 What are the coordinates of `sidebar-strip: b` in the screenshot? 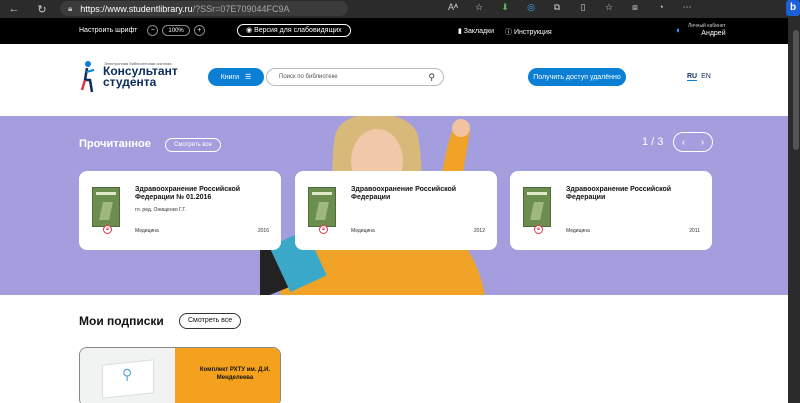 It's located at (793, 201).